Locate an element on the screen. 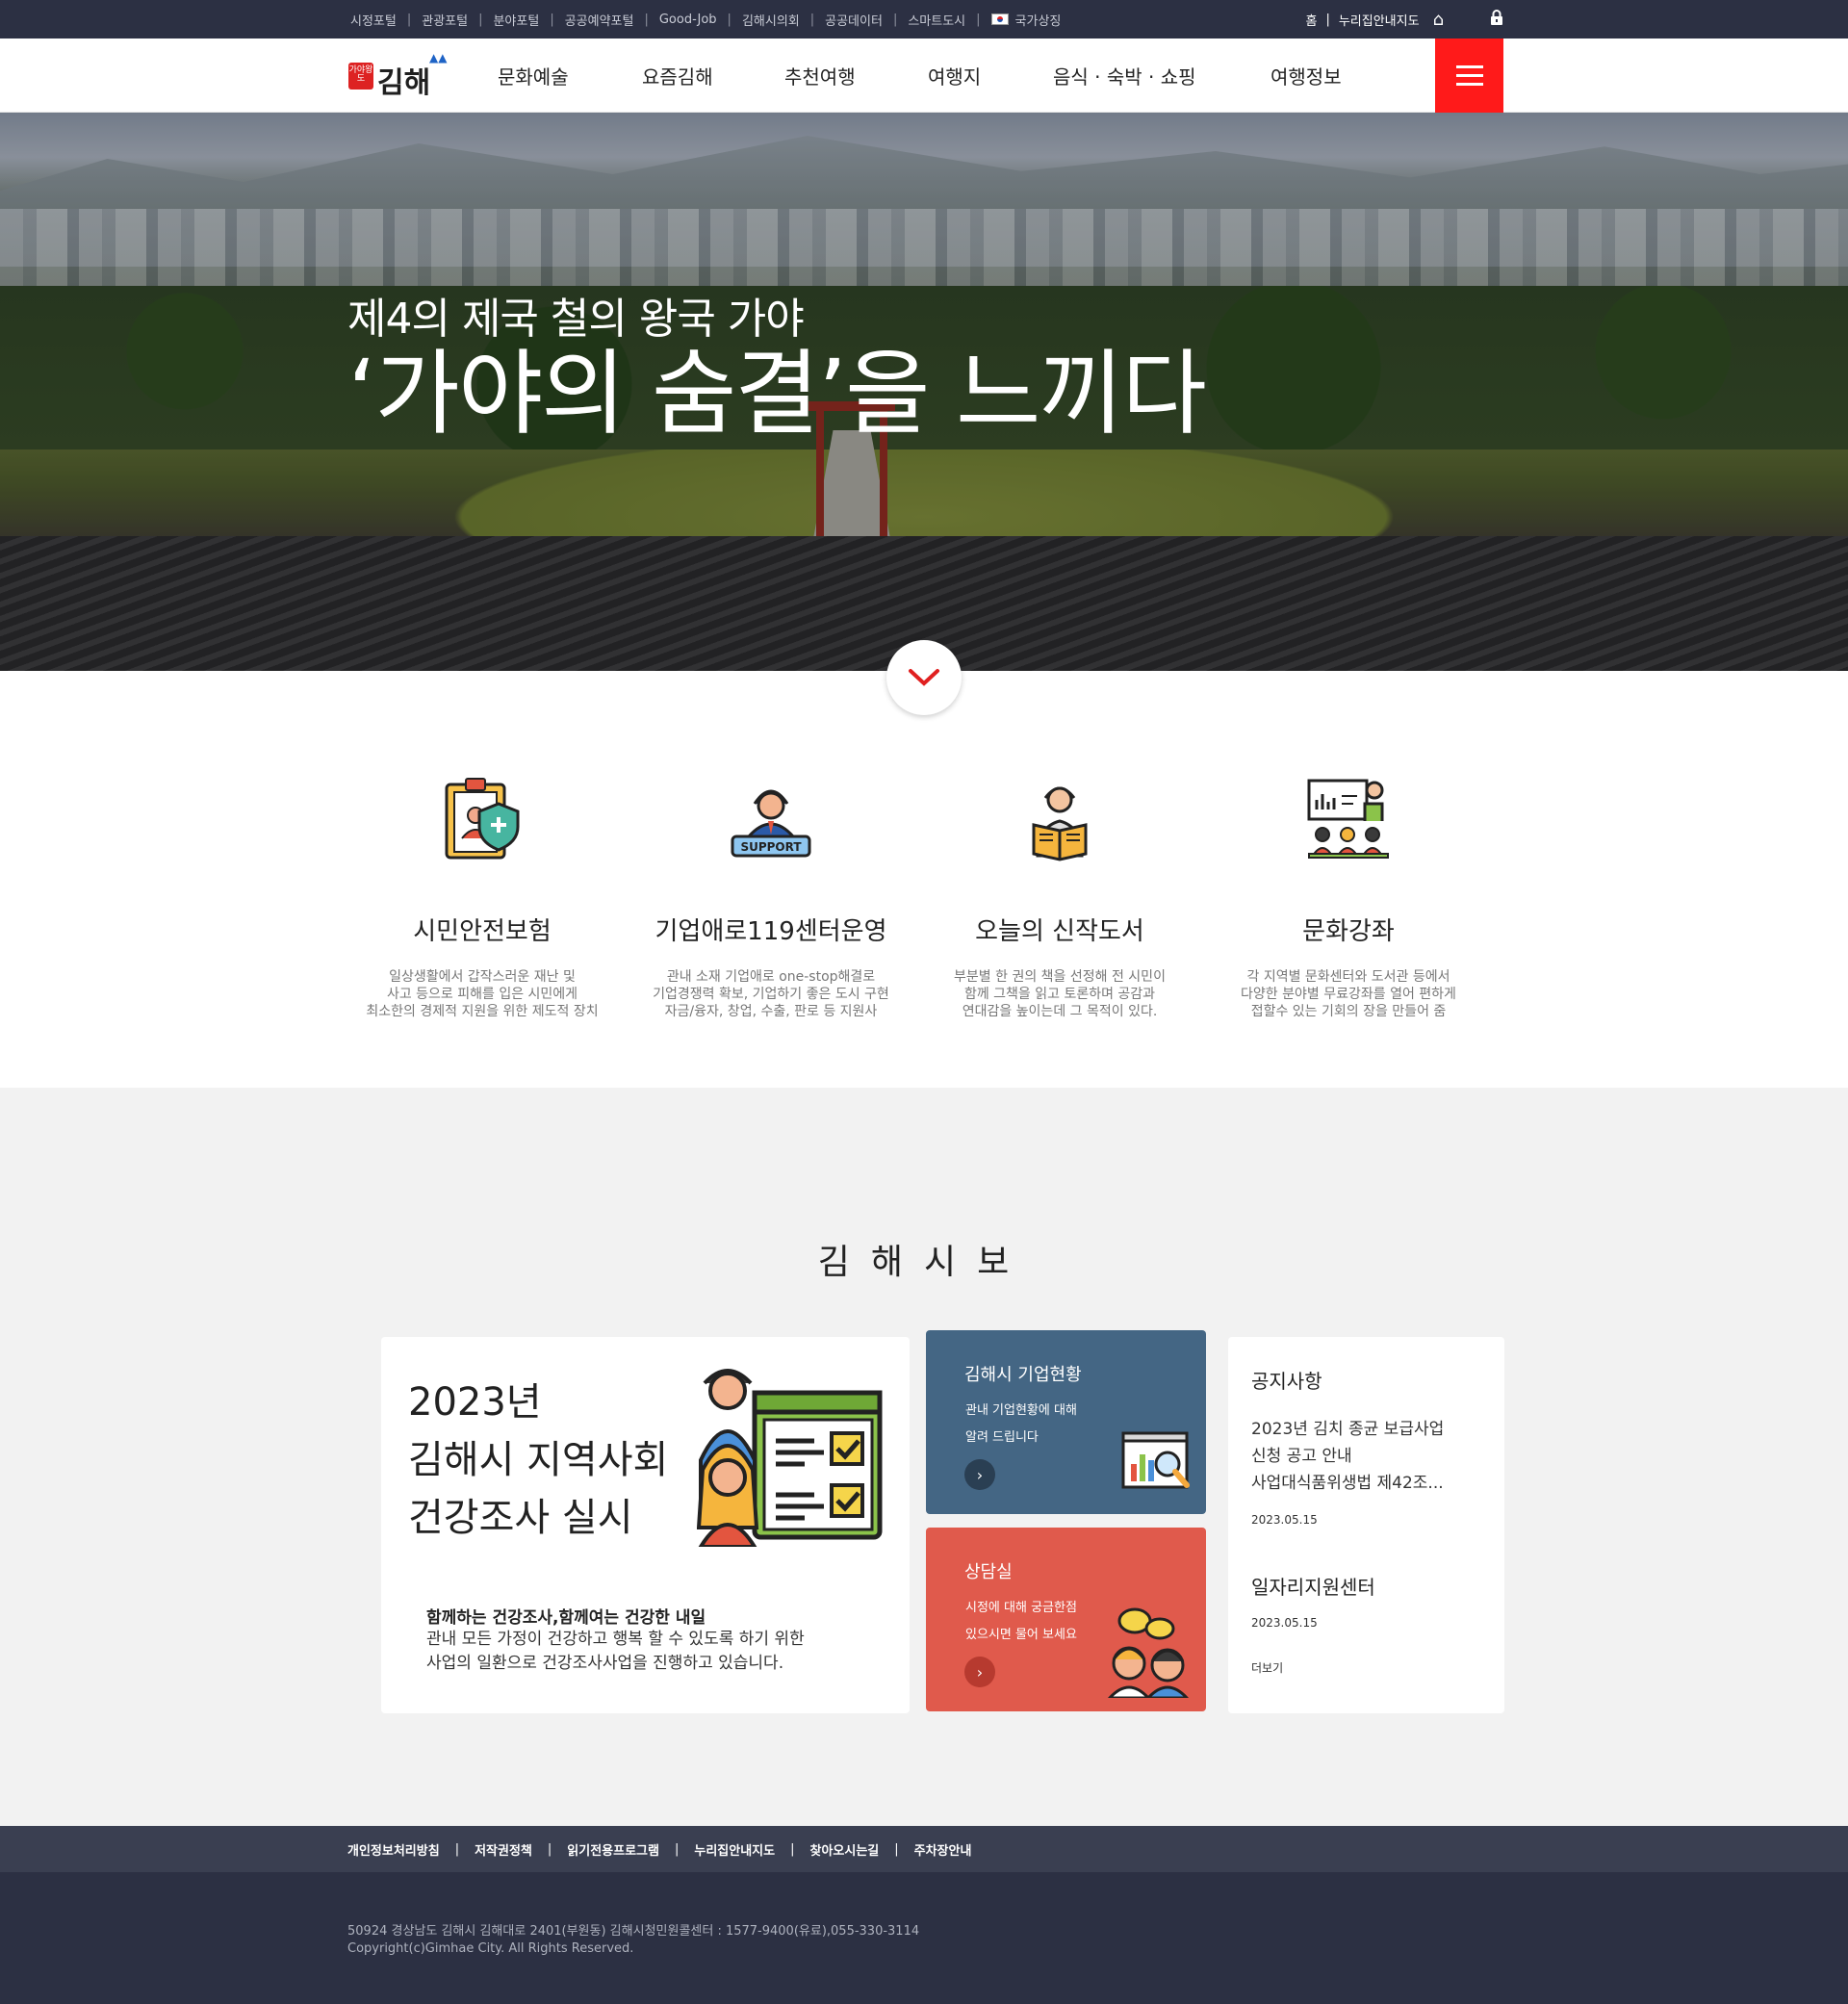 The width and height of the screenshot is (1848, 2004). nav-item-news: 요즘김해 is located at coordinates (677, 76).